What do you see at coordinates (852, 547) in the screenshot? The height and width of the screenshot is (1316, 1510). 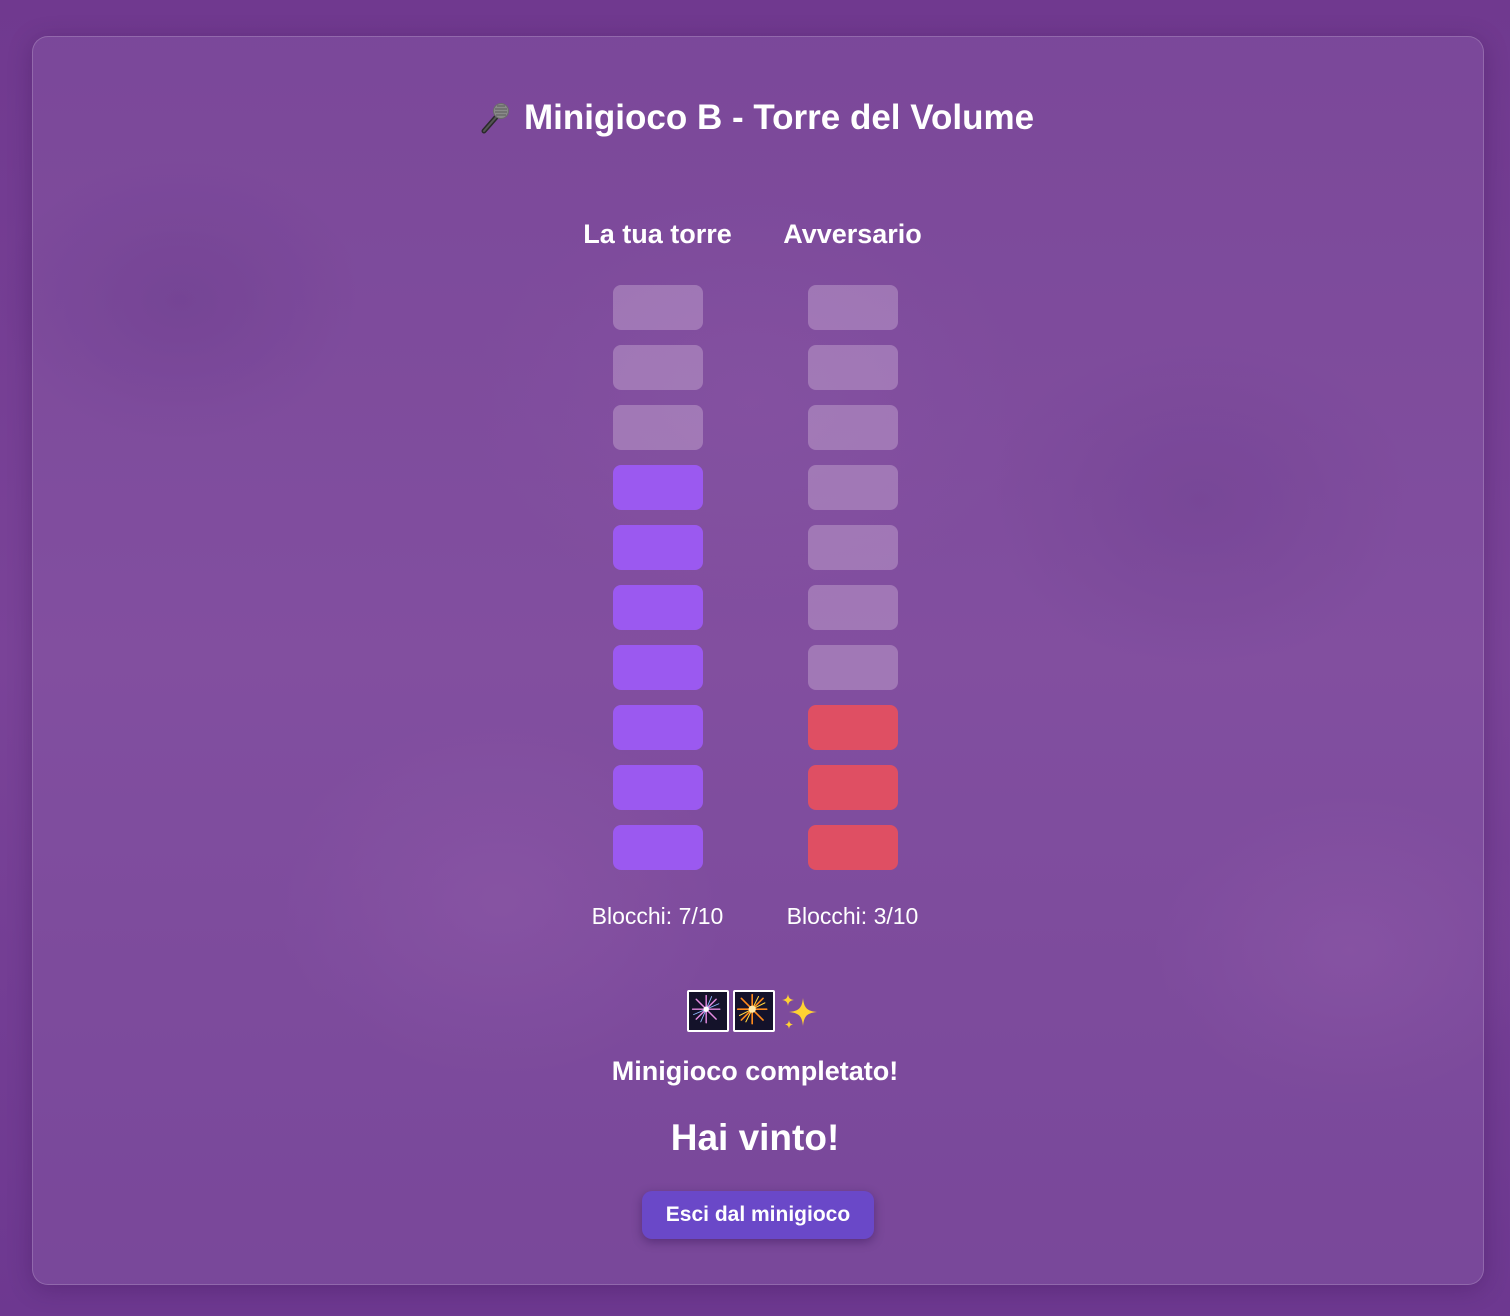 I see `opponent-tower-block-6-empty` at bounding box center [852, 547].